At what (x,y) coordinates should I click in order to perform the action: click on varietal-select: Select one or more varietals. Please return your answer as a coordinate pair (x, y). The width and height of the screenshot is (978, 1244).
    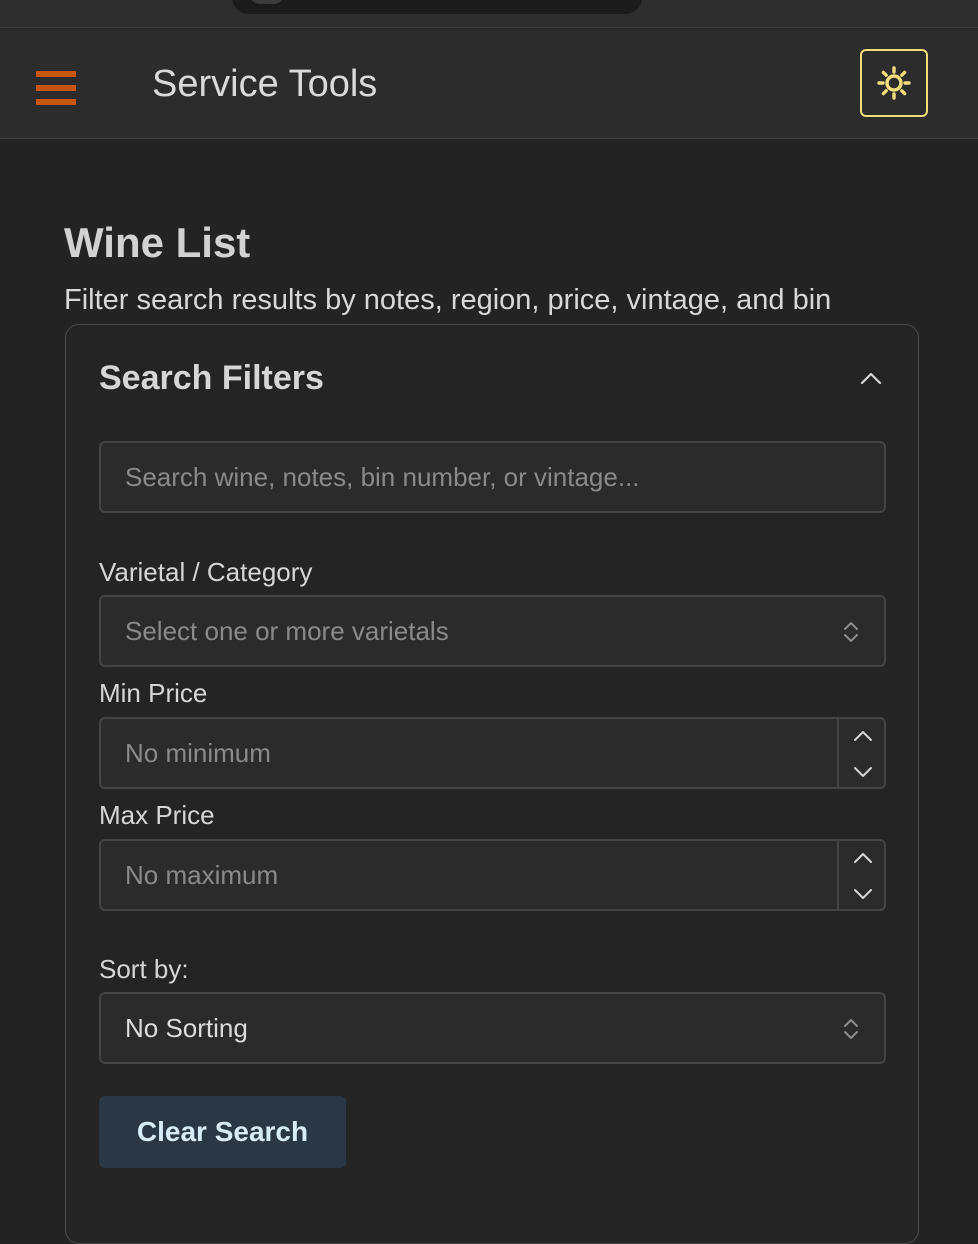
    Looking at the image, I should click on (492, 631).